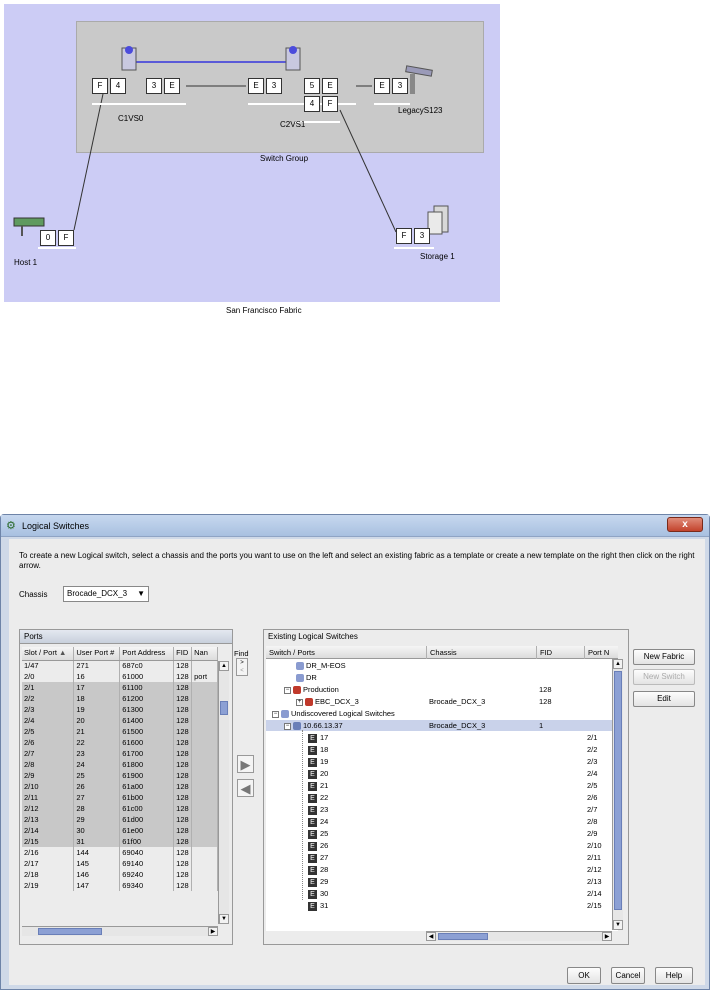  I want to click on table-row: 2/19 147 69340 128, so click(120, 885).